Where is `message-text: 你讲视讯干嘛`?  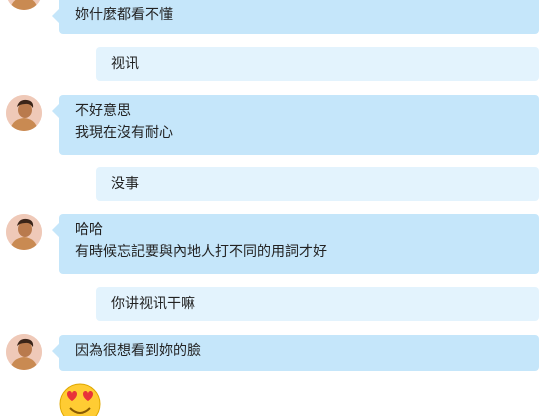
message-text: 你讲视讯干嘛 is located at coordinates (153, 304).